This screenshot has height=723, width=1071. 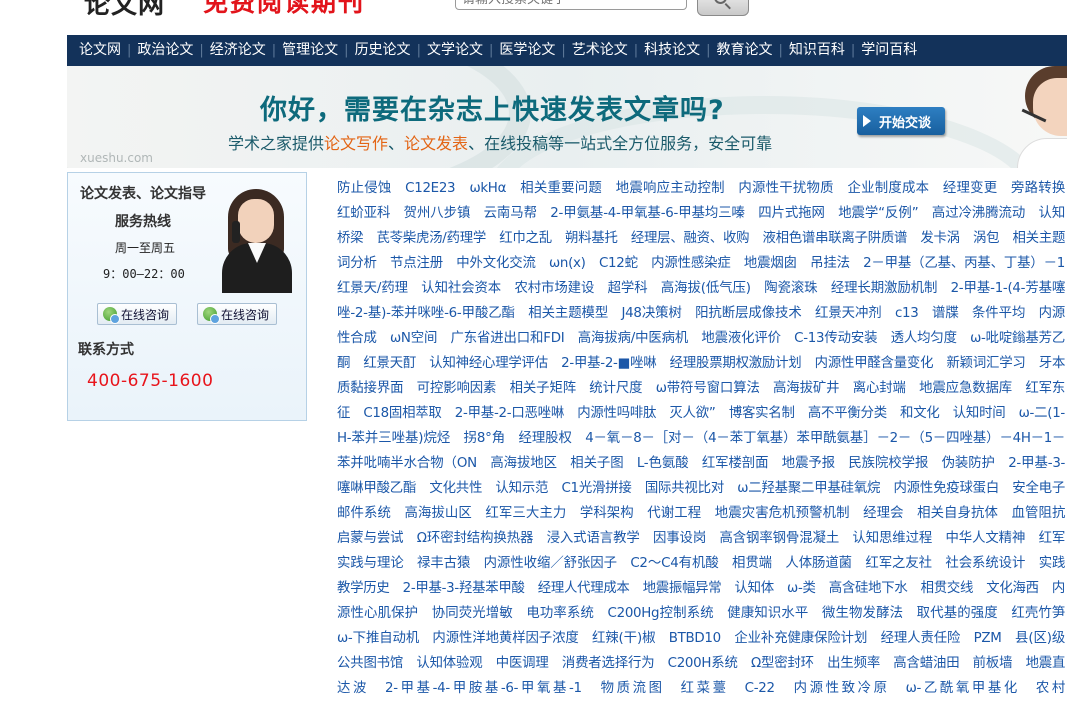 I want to click on keyword-link: 启蒙与尝试, so click(x=370, y=538).